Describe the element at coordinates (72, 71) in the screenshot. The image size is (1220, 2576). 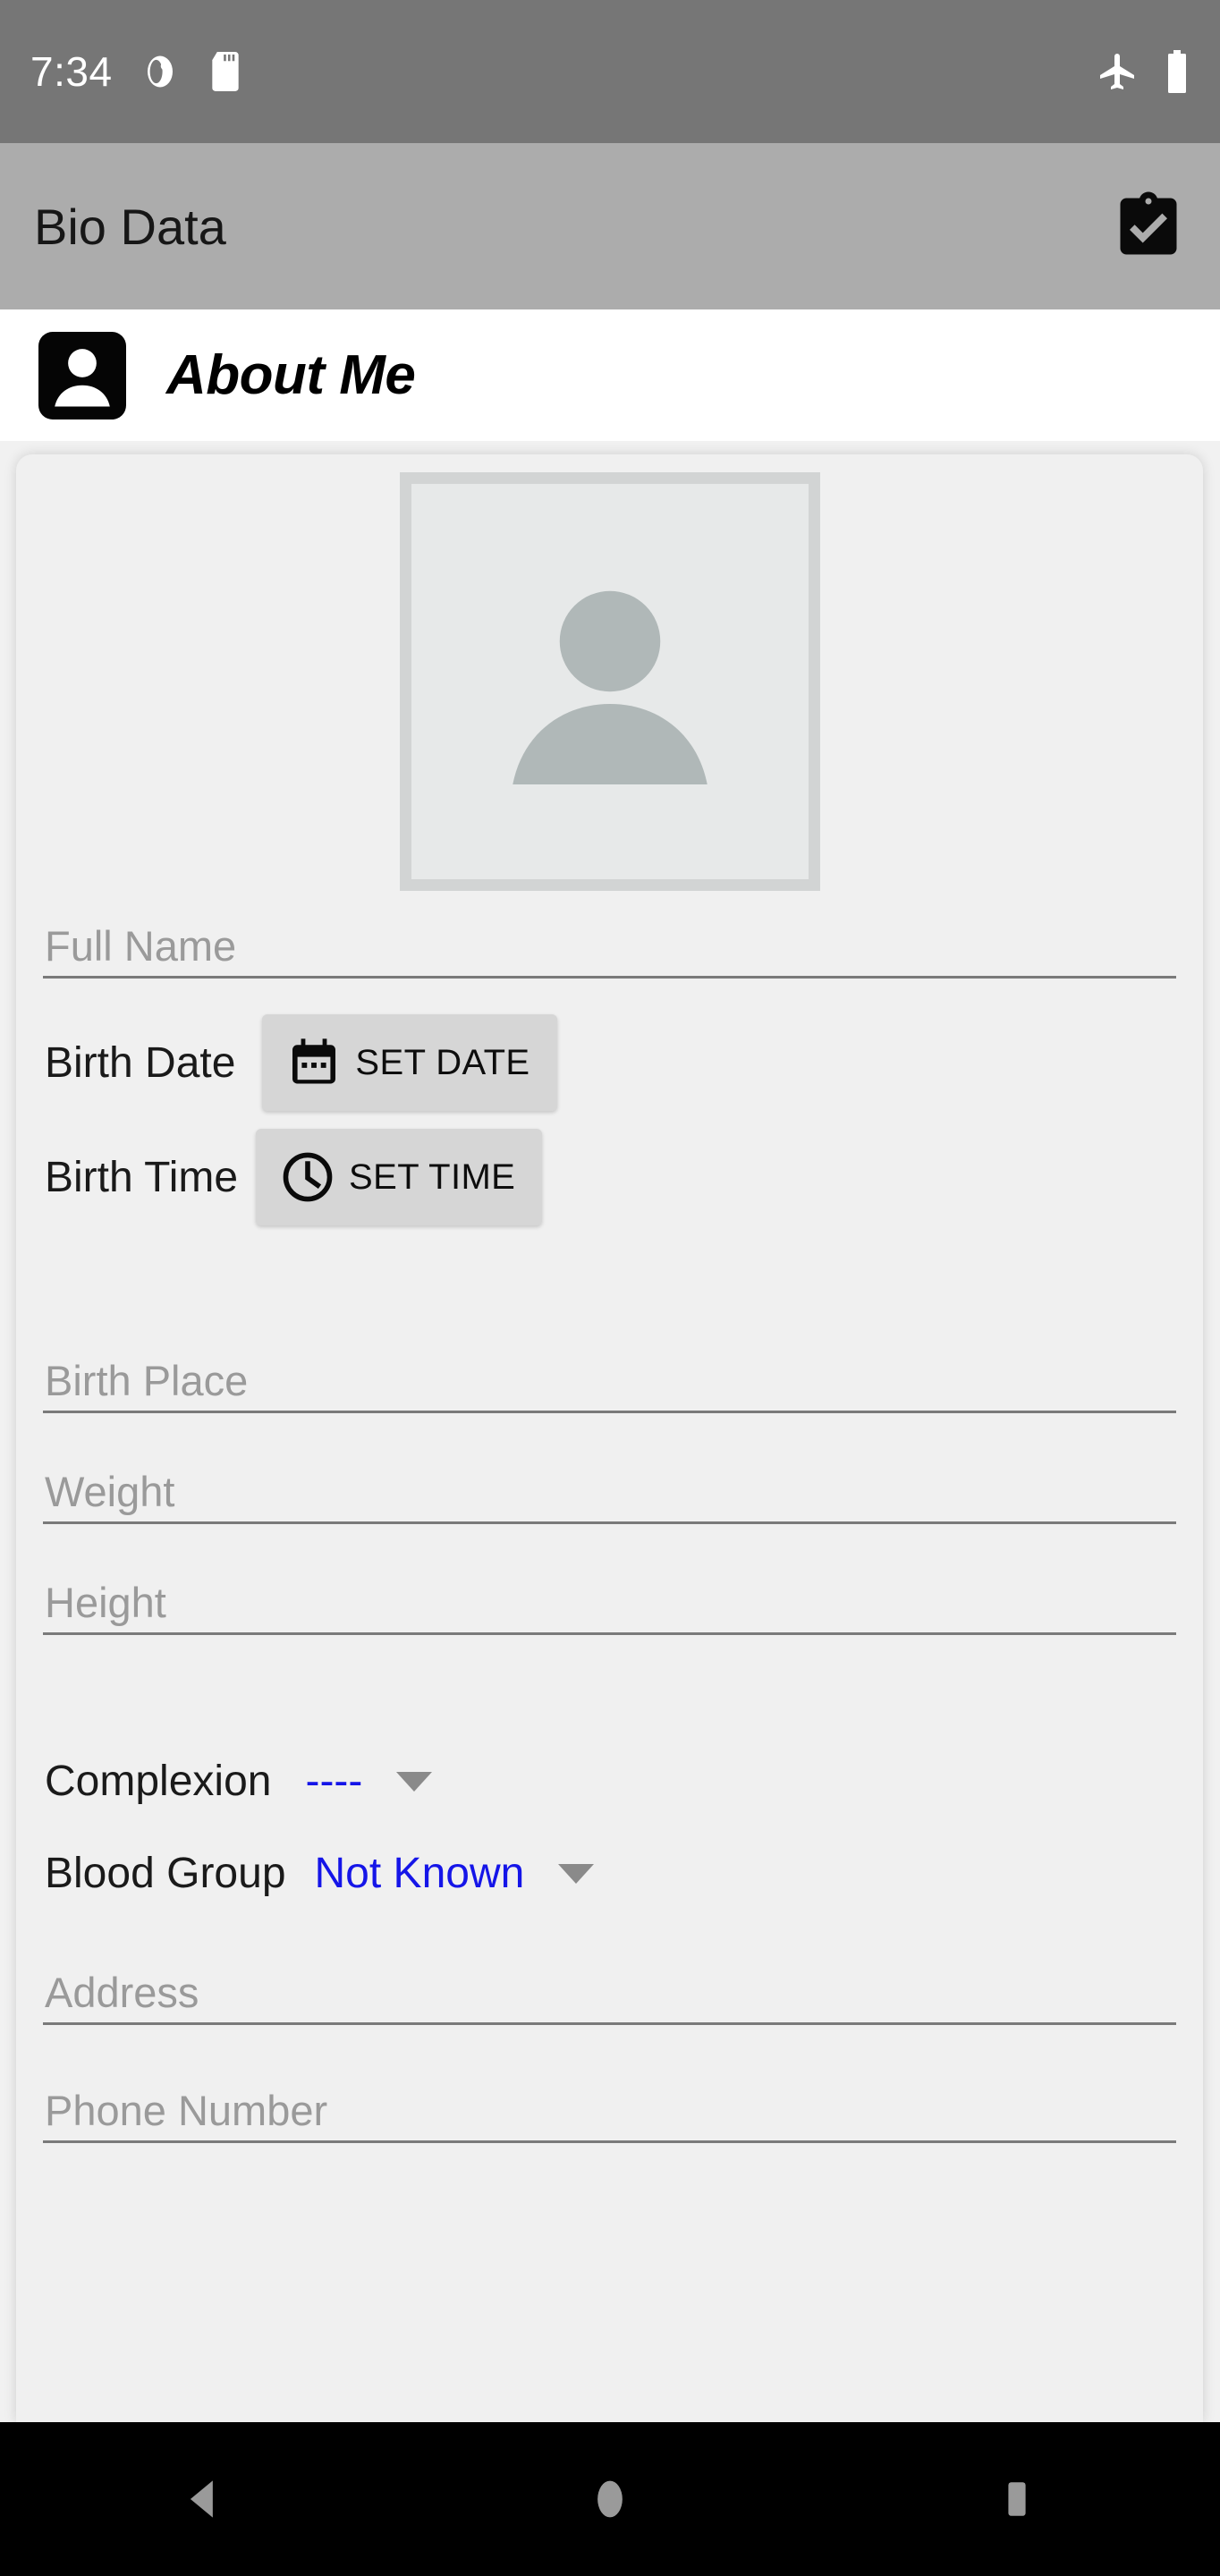
I see `status-bar-clock: 7:34` at that location.